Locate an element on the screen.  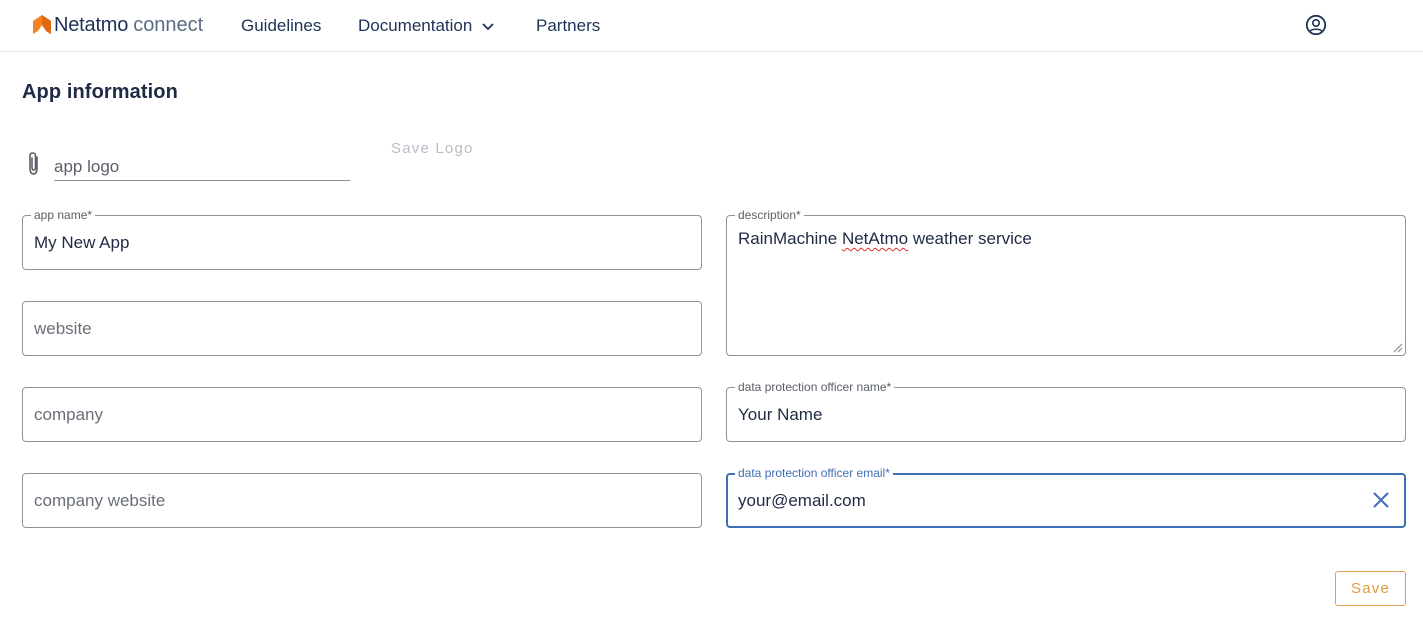
dpo-email-input is located at coordinates (1046, 500).